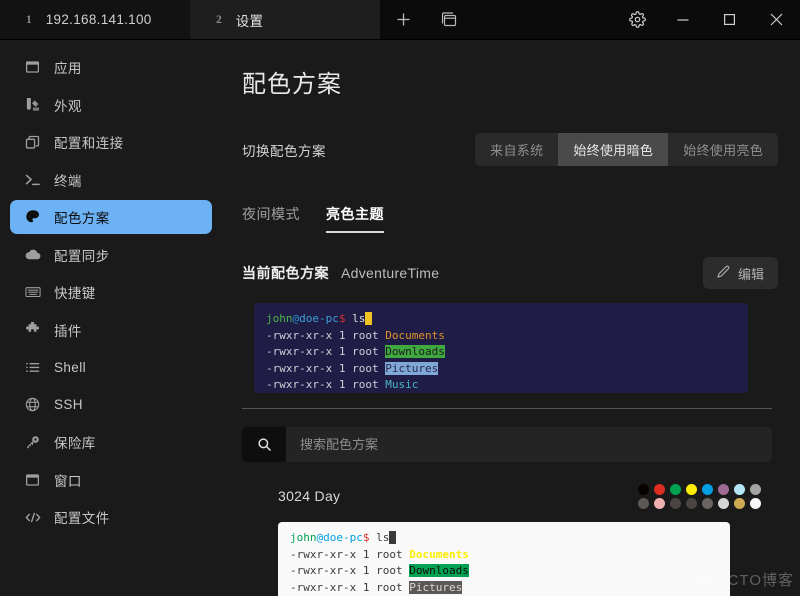 This screenshot has width=800, height=596. What do you see at coordinates (29, 19) in the screenshot?
I see `tab-index: 1` at bounding box center [29, 19].